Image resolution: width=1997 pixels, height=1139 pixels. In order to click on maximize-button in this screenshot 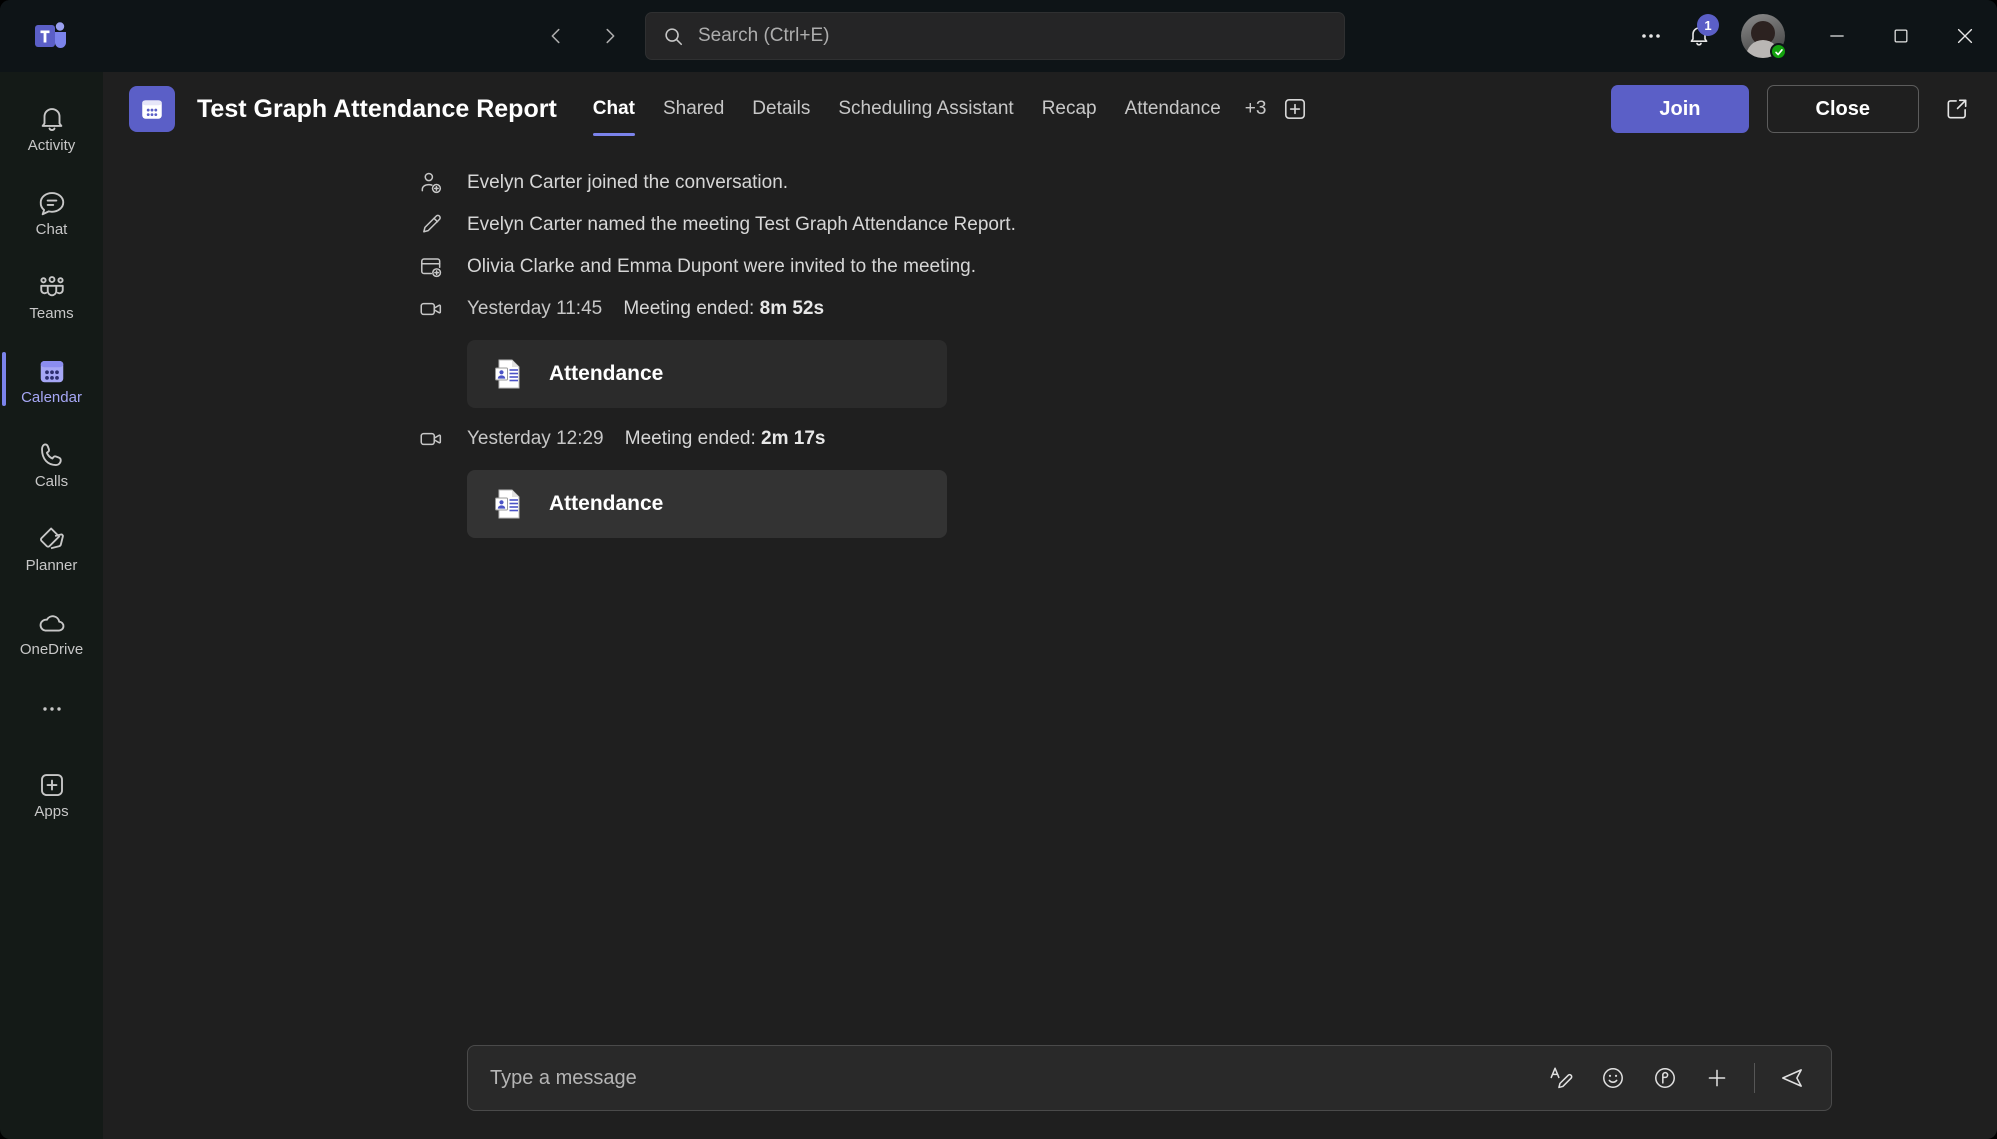, I will do `click(1901, 36)`.